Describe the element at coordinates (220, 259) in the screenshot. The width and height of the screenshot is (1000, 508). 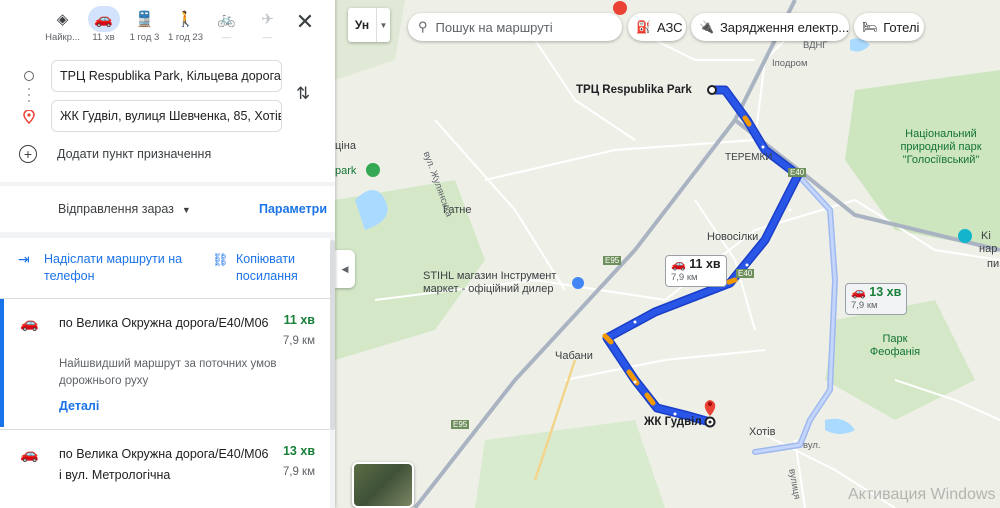
I see `link-icon: ⛓` at that location.